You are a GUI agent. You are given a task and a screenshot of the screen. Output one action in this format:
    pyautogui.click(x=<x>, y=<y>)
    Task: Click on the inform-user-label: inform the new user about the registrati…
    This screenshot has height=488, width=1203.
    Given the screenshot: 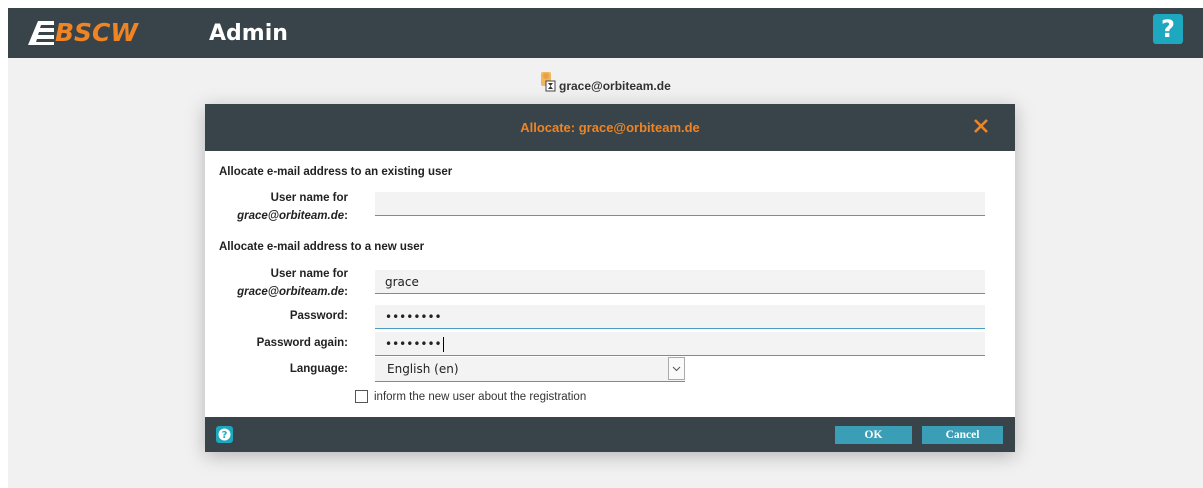 What is the action you would take?
    pyautogui.click(x=480, y=397)
    